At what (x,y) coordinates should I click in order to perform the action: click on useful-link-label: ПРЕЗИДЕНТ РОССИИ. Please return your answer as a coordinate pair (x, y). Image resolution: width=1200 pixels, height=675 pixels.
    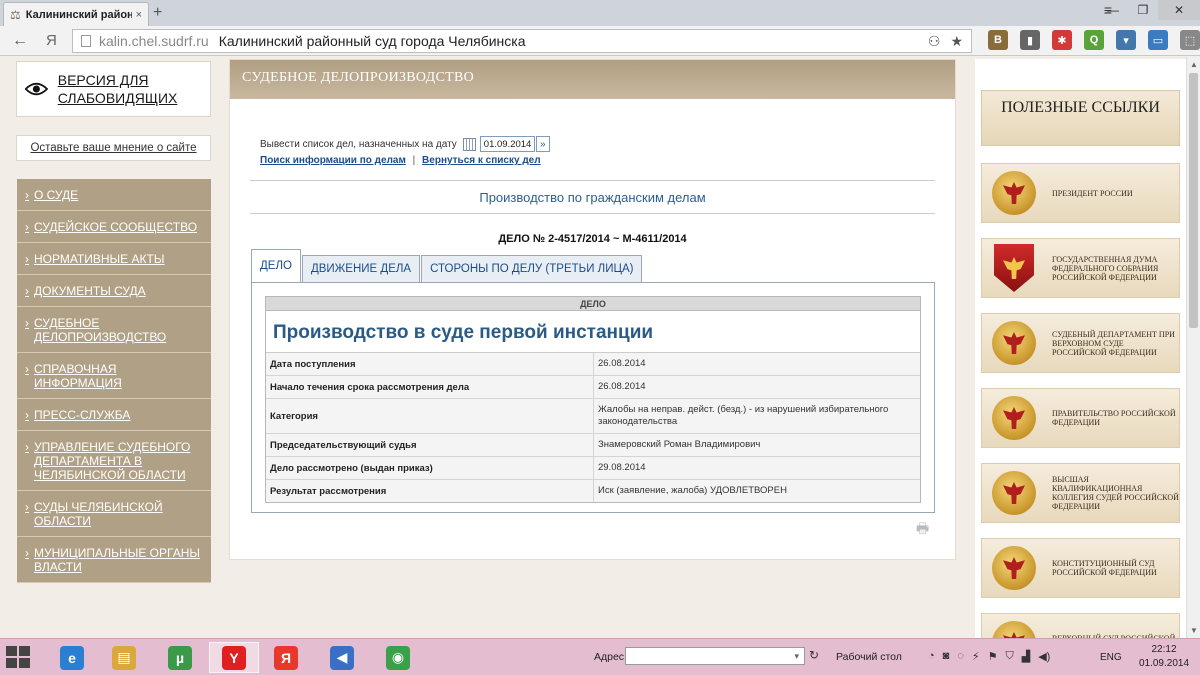
    Looking at the image, I should click on (1092, 193).